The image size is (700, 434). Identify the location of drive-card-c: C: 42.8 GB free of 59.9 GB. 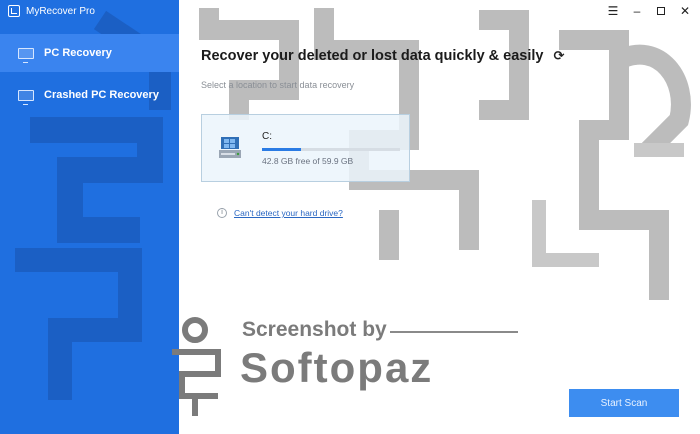
(305, 148).